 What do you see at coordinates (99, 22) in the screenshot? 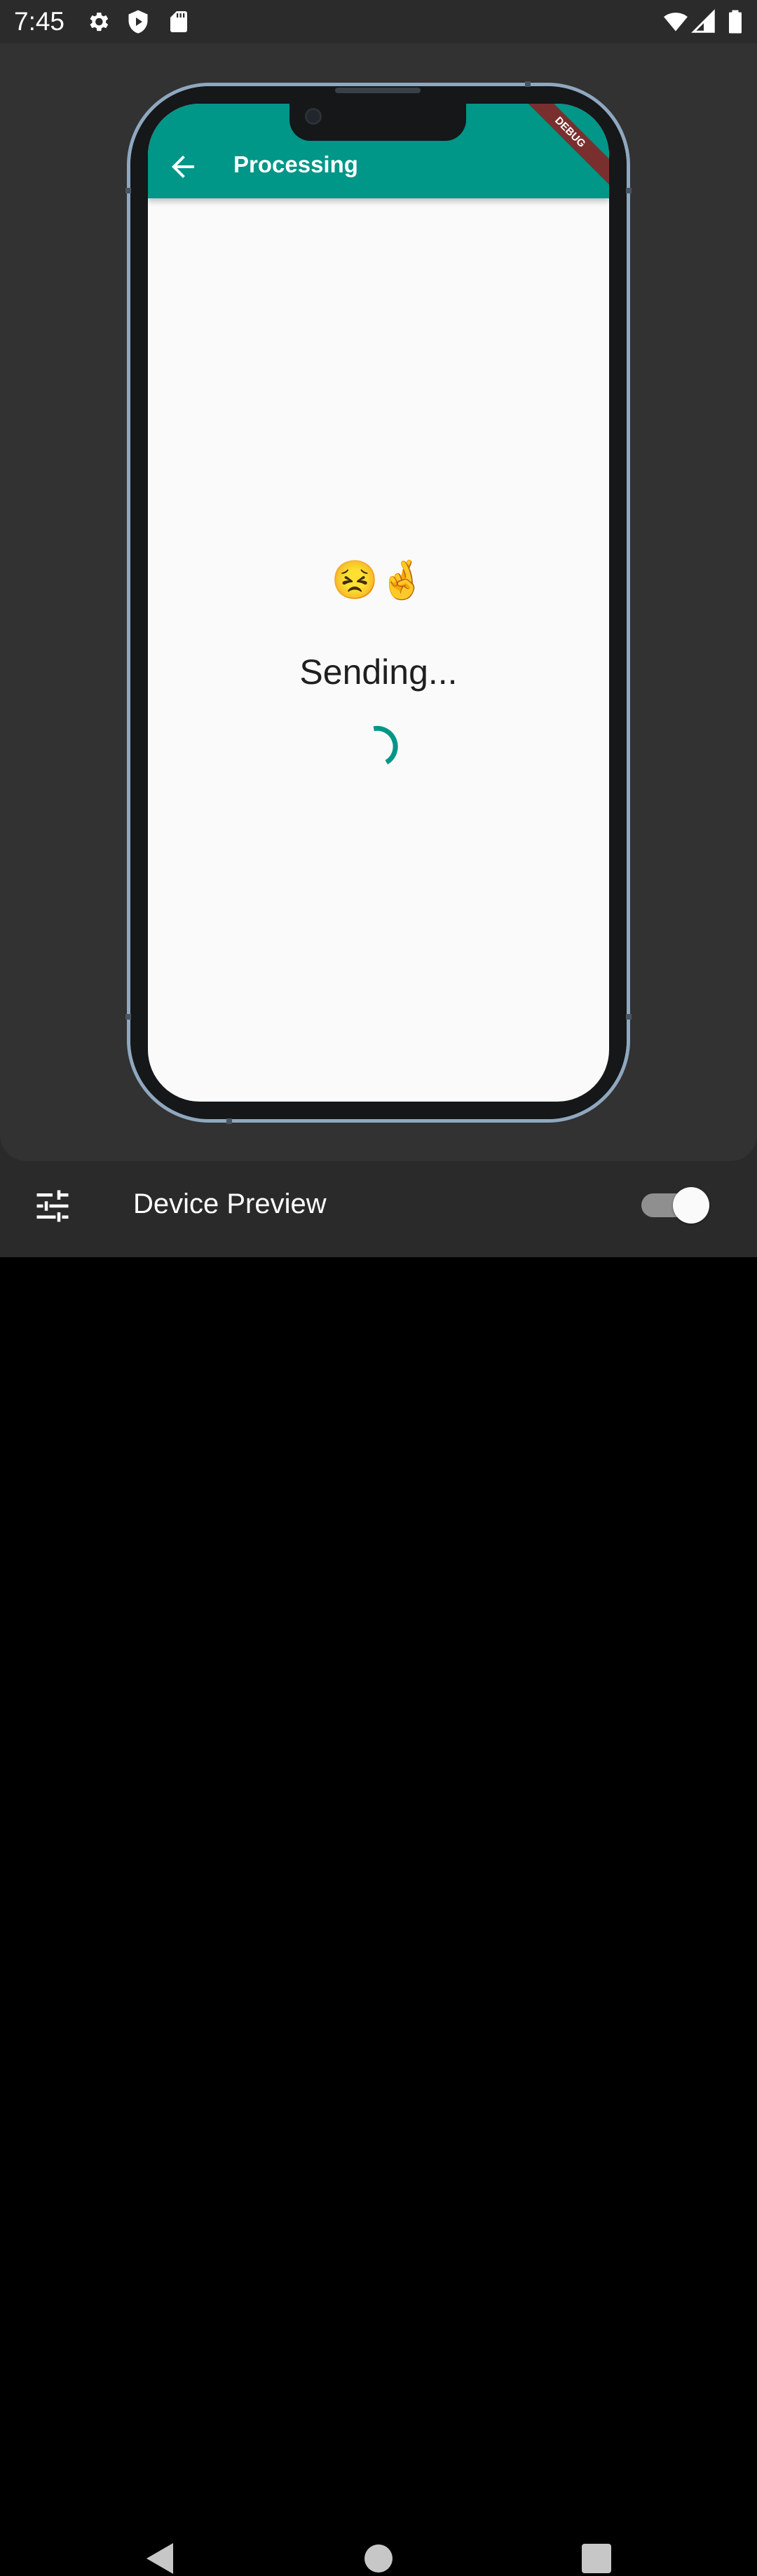
I see `gear-icon` at bounding box center [99, 22].